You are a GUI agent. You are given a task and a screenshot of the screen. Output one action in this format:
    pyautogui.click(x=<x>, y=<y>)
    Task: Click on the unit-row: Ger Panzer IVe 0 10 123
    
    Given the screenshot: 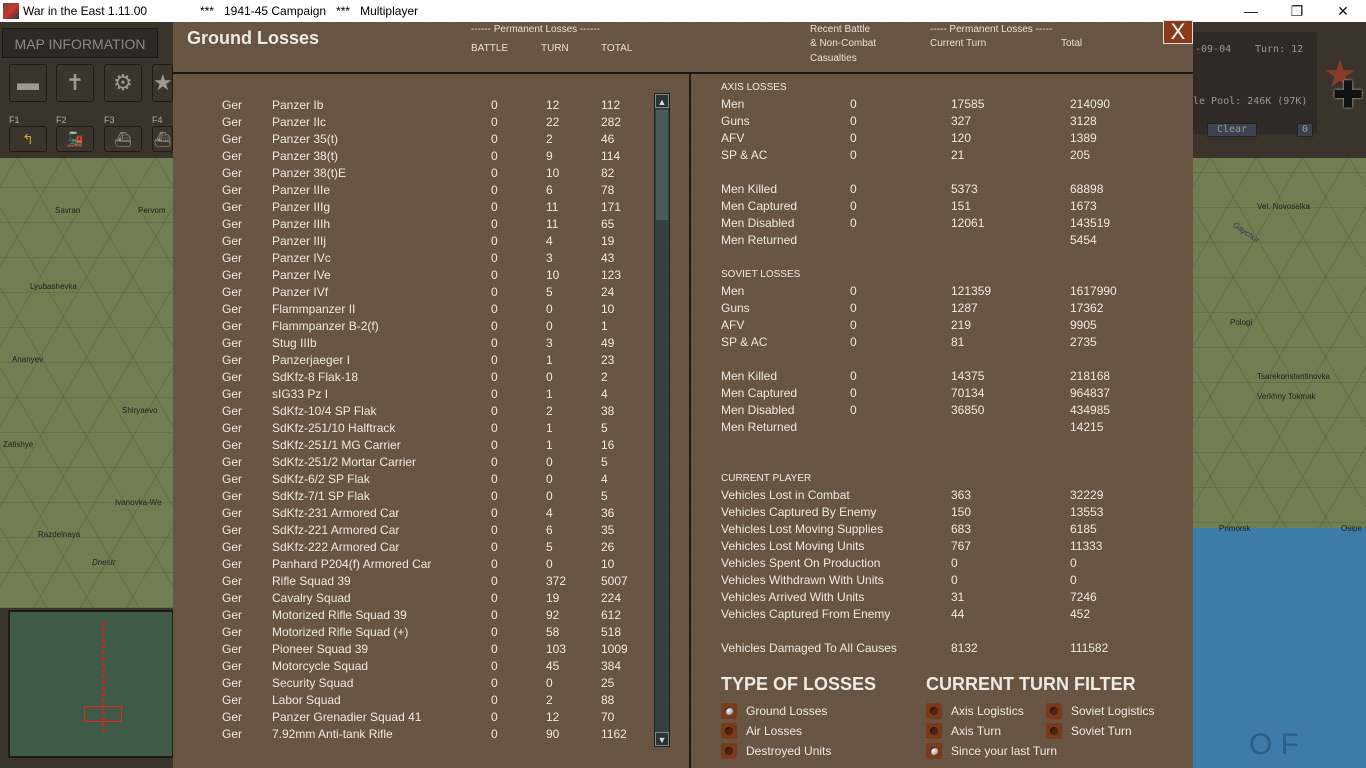 What is the action you would take?
    pyautogui.click(x=410, y=275)
    